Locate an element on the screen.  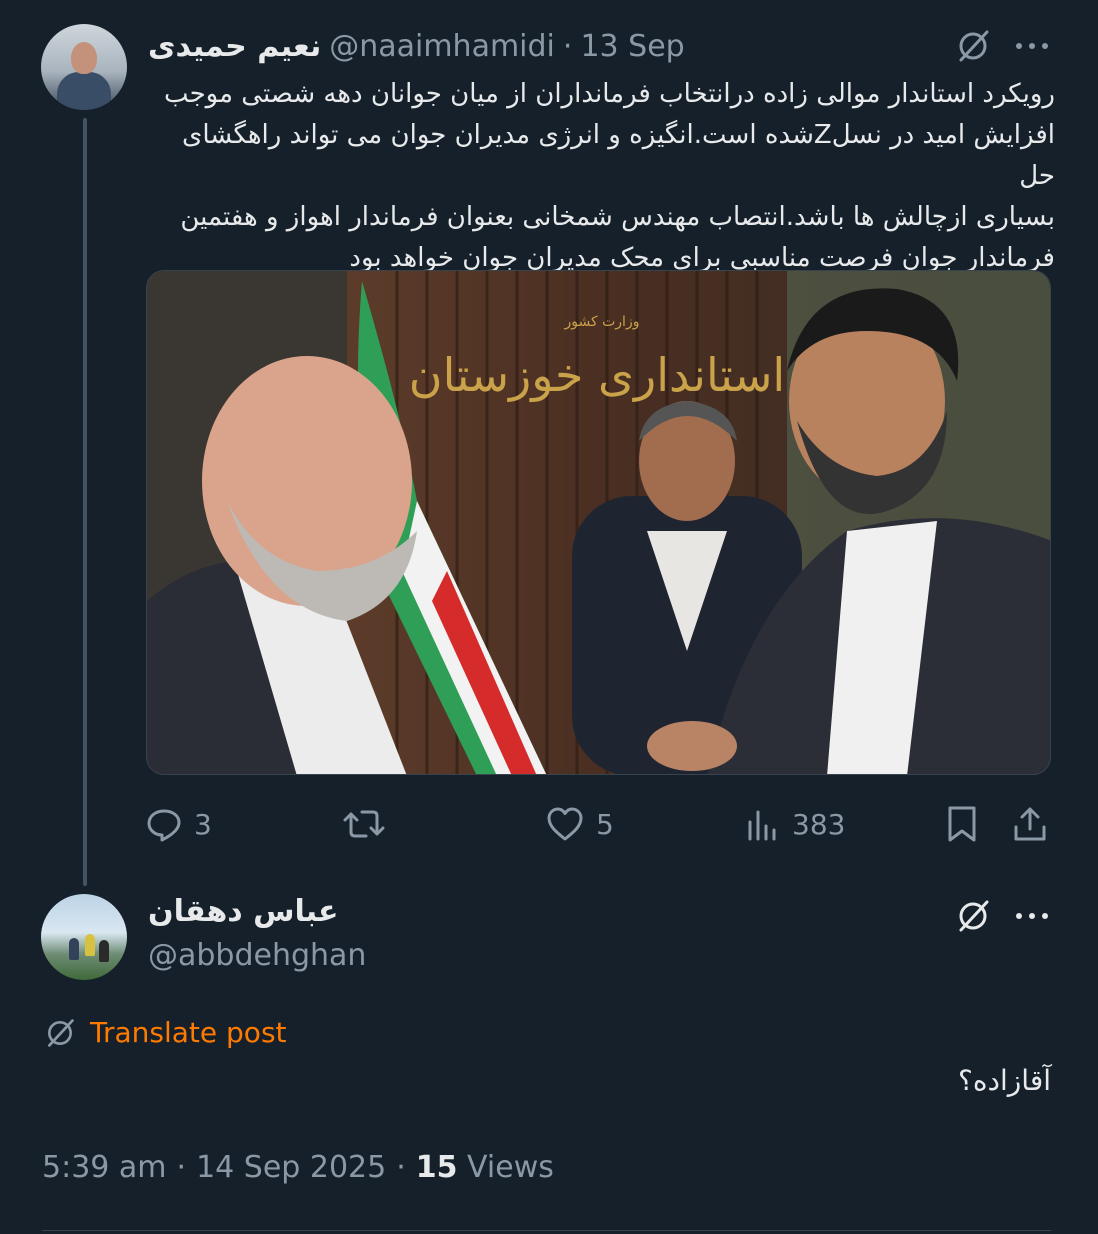
tweet-action-bar: 3 5 383 is located at coordinates (598, 824).